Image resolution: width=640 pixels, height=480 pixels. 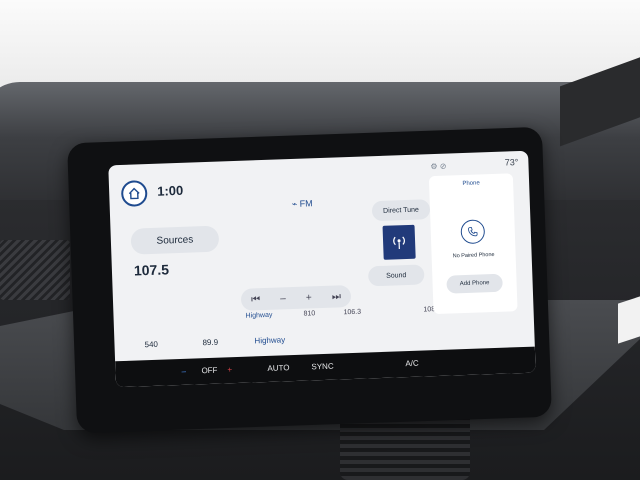 What do you see at coordinates (170, 190) in the screenshot?
I see `clock: 1:00` at bounding box center [170, 190].